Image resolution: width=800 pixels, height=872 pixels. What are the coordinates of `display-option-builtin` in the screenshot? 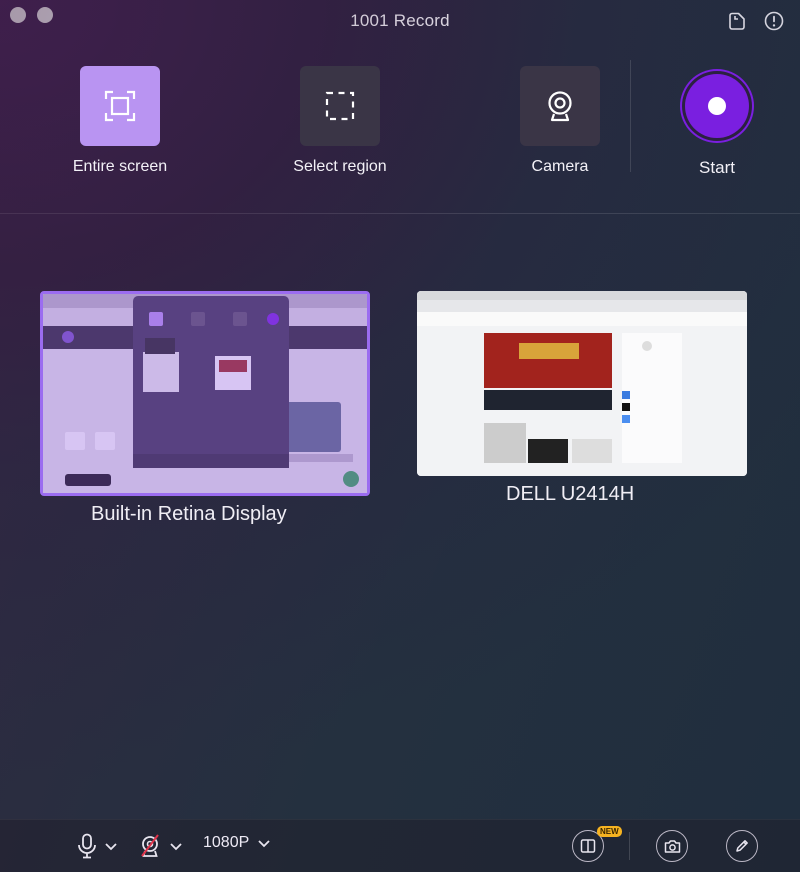 It's located at (205, 393).